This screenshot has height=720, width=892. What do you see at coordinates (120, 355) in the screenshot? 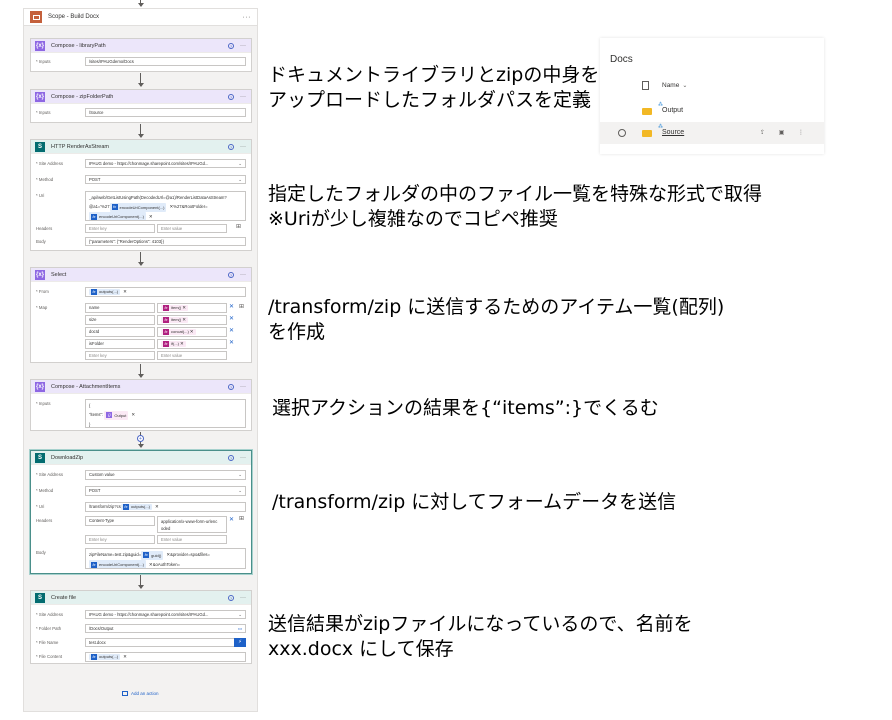
I see `map-key-input: Enter key` at bounding box center [120, 355].